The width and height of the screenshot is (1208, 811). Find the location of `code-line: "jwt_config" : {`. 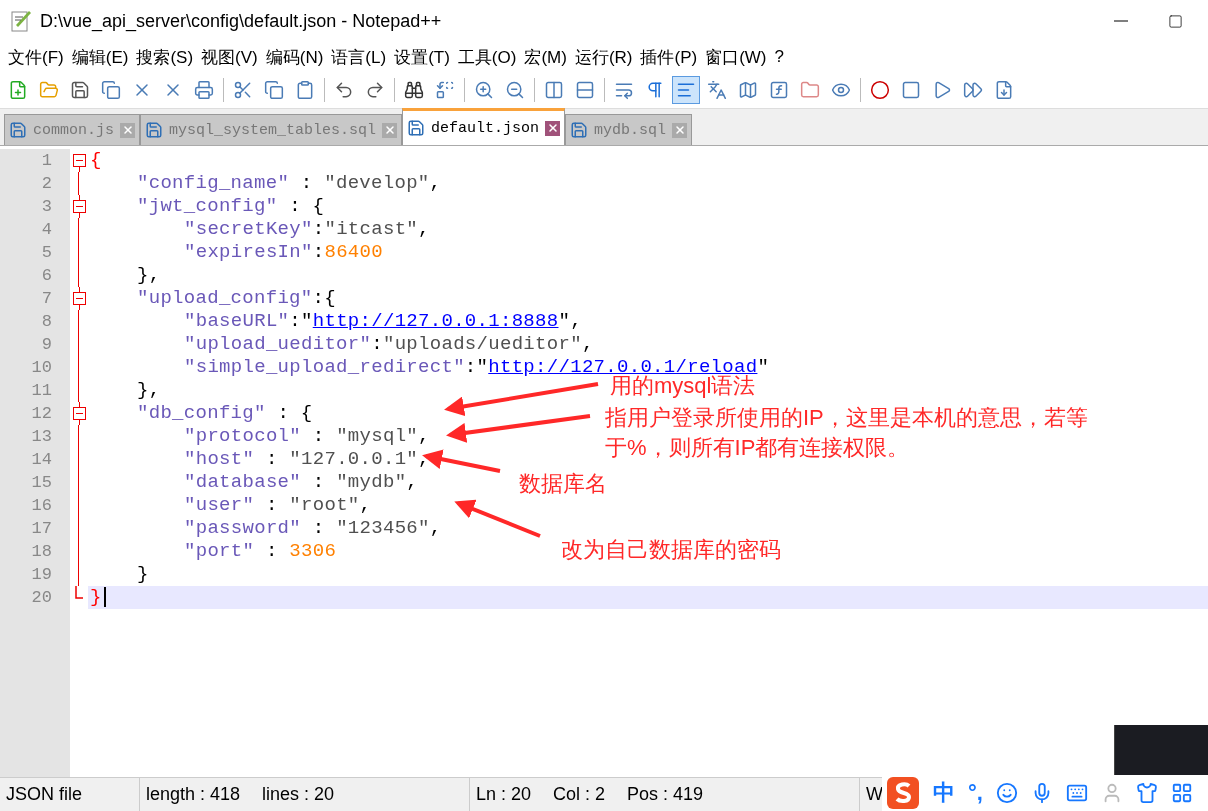

code-line: "jwt_config" : { is located at coordinates (231, 206).